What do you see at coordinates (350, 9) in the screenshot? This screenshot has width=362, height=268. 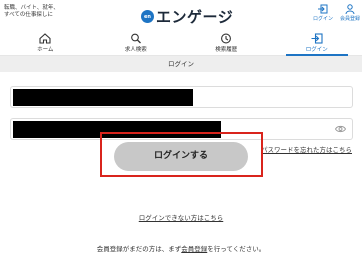 I see `user-icon` at bounding box center [350, 9].